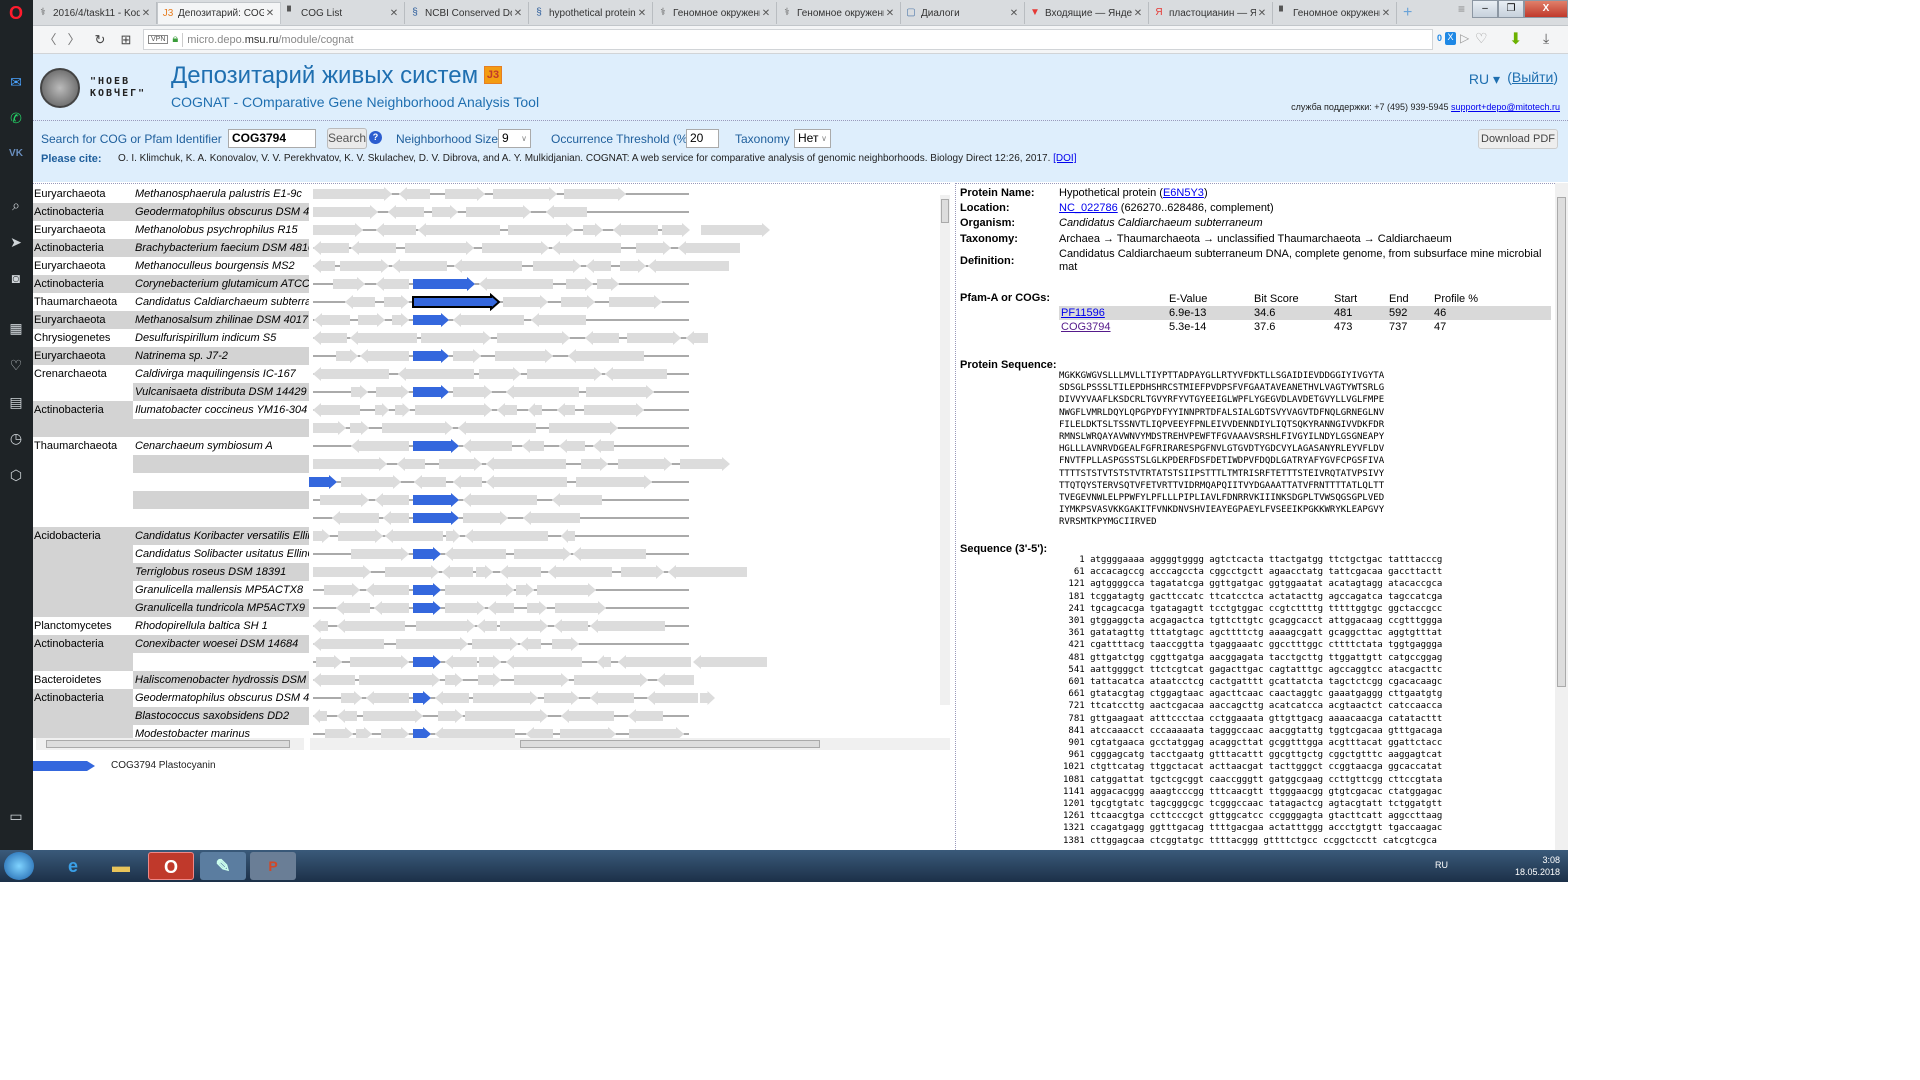 Image resolution: width=1920 pixels, height=1080 pixels. I want to click on organism-cell: Modestobacter marinus, so click(221, 731).